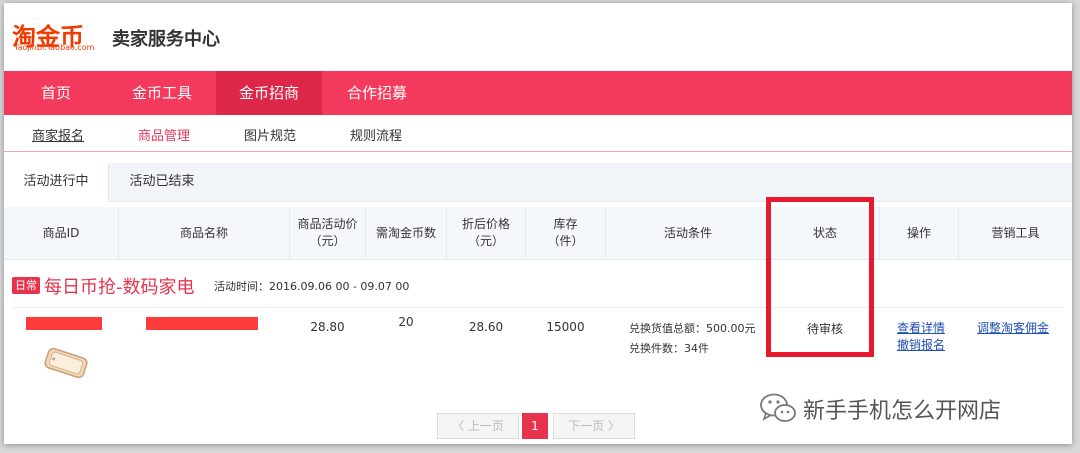 This screenshot has width=1080, height=453. I want to click on watermark-text: 新手手机怎么开网店, so click(902, 411).